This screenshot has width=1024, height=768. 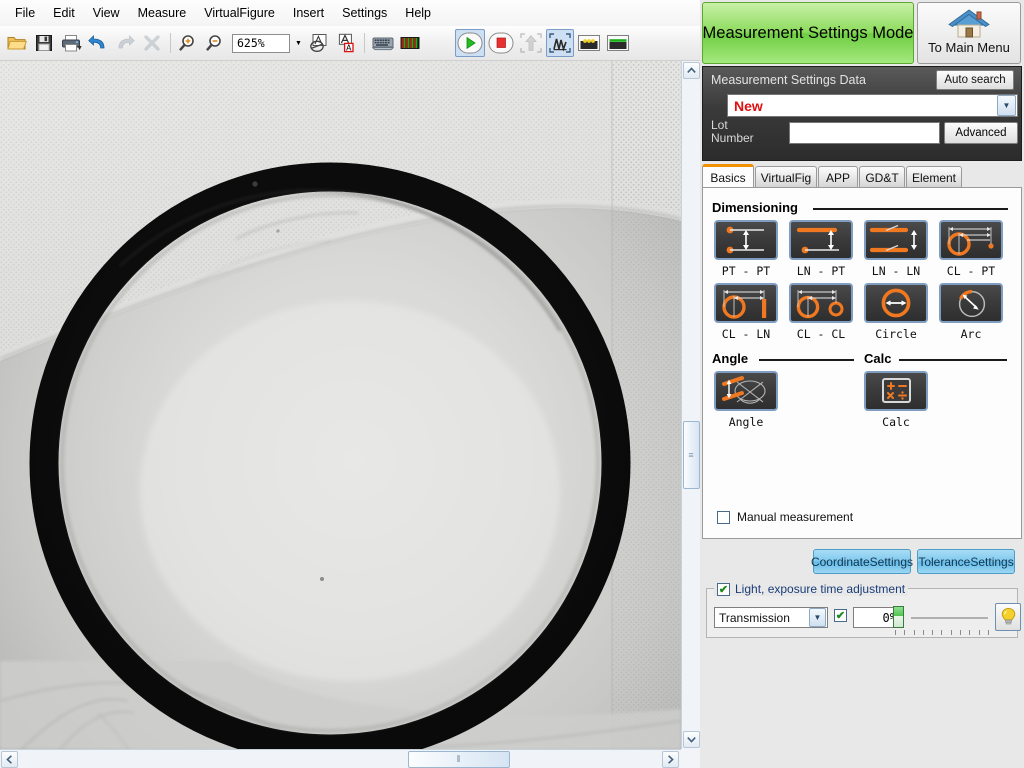 I want to click on histogram-icon, so click(x=410, y=43).